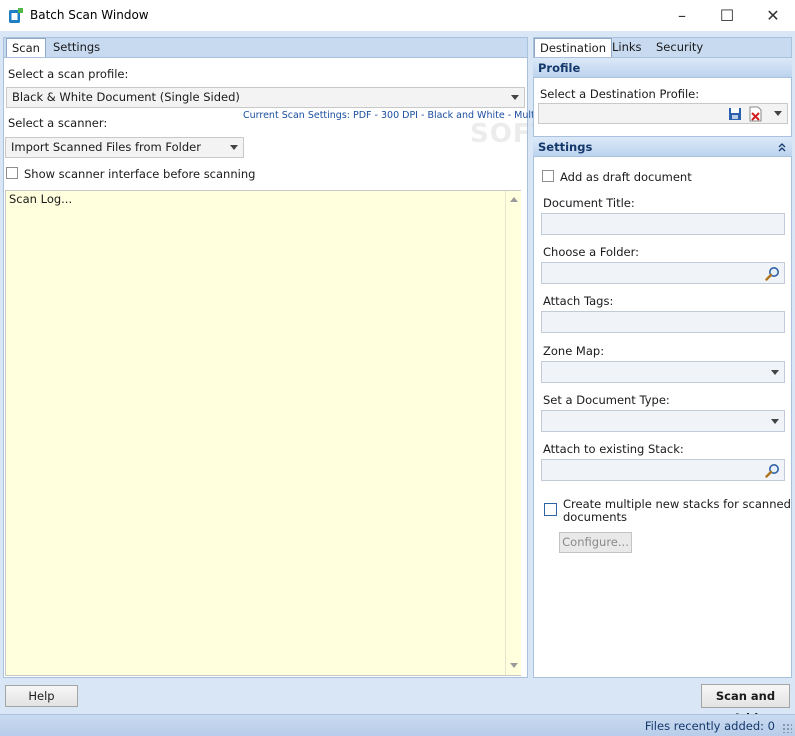  Describe the element at coordinates (397, 15) in the screenshot. I see `title-bar: Batch Scan Window – ☐ ✕` at that location.